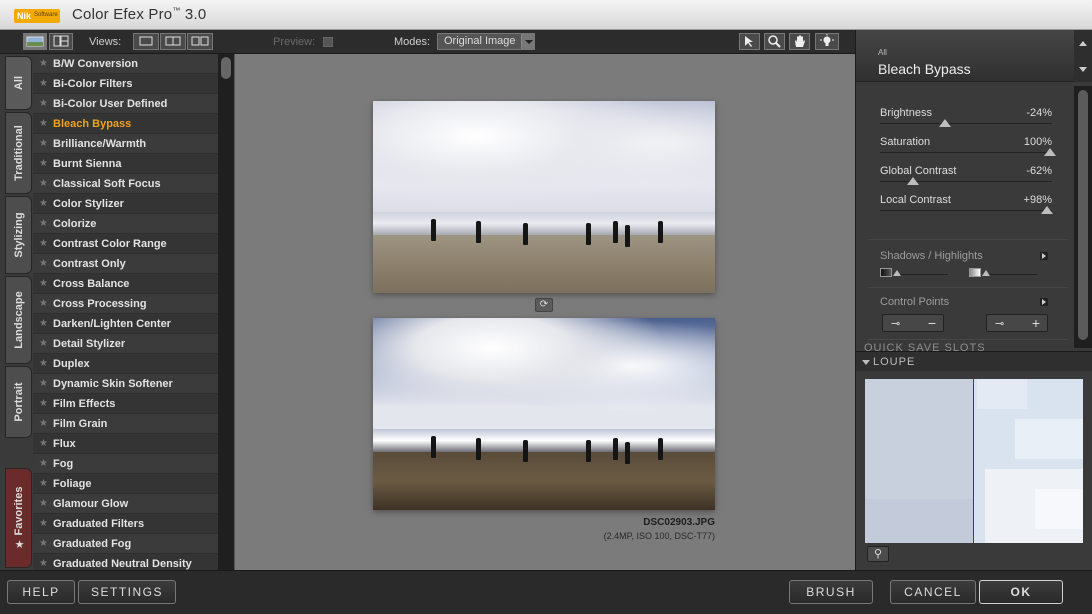 The width and height of the screenshot is (1092, 614). I want to click on slider-global-contrast: Global Contrast -62%, so click(966, 179).